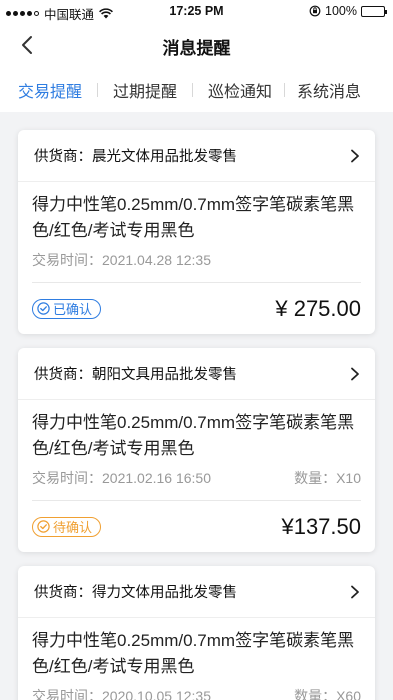 This screenshot has height=700, width=393. I want to click on tab-bar: 交易提醒 过期提醒 巡检通知 系统消息, so click(196, 90).